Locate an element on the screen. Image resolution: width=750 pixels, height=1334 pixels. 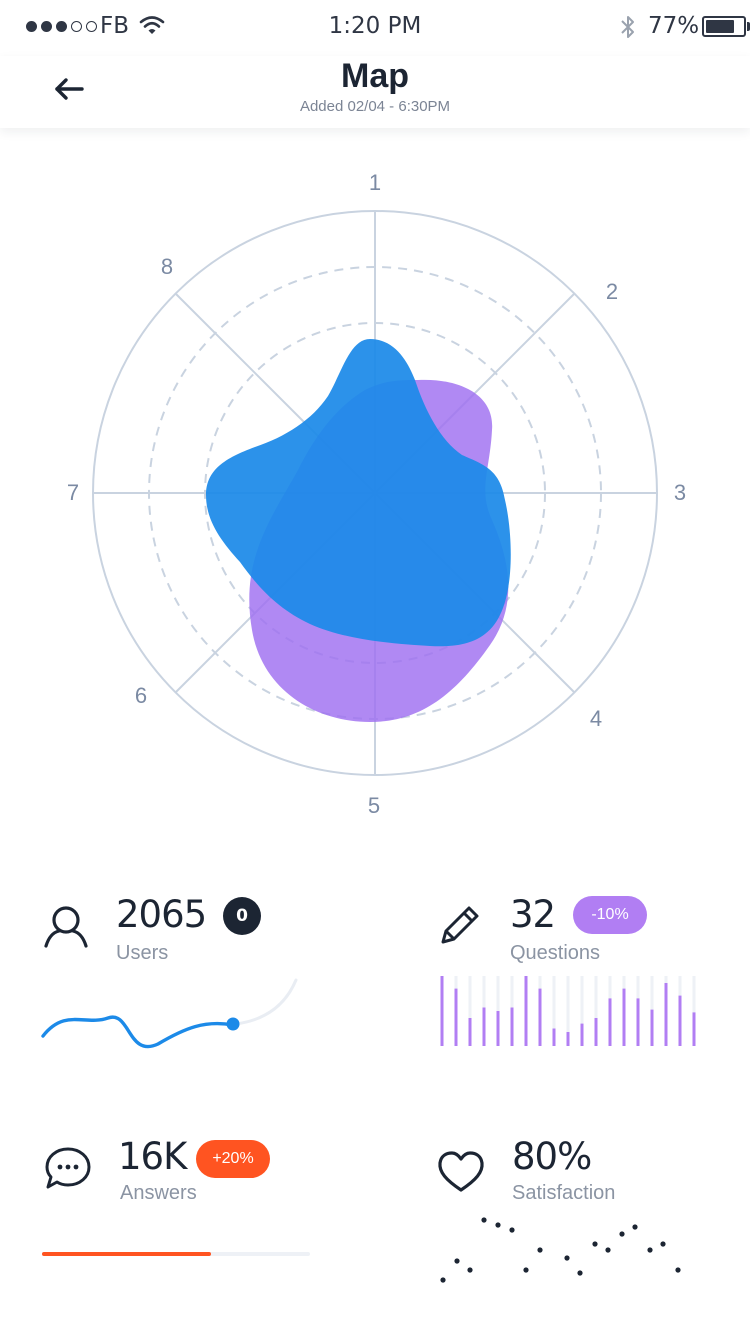
questions-badge: -10% is located at coordinates (610, 915).